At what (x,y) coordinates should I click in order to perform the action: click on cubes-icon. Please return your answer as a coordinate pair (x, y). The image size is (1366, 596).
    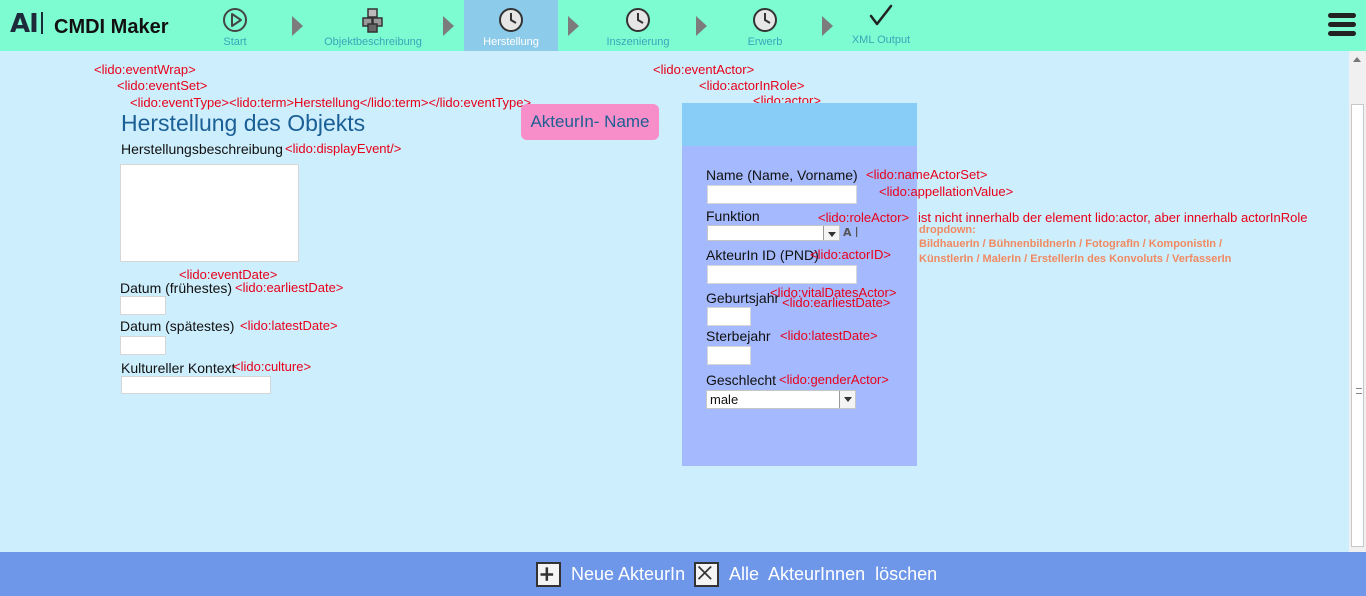
    Looking at the image, I should click on (372, 20).